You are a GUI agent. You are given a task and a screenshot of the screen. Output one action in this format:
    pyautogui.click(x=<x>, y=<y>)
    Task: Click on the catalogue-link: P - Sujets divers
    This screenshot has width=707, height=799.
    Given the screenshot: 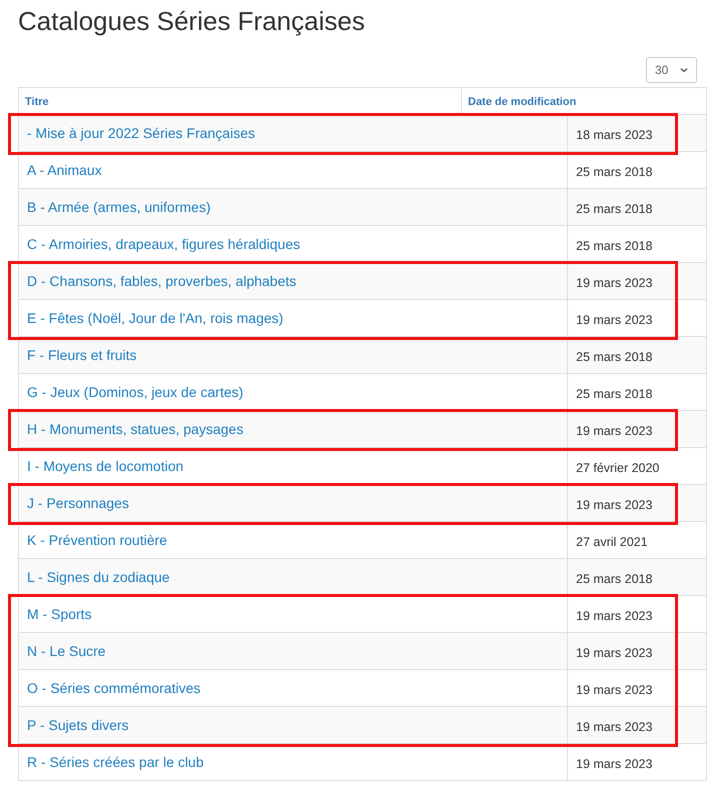 What is the action you would take?
    pyautogui.click(x=78, y=725)
    